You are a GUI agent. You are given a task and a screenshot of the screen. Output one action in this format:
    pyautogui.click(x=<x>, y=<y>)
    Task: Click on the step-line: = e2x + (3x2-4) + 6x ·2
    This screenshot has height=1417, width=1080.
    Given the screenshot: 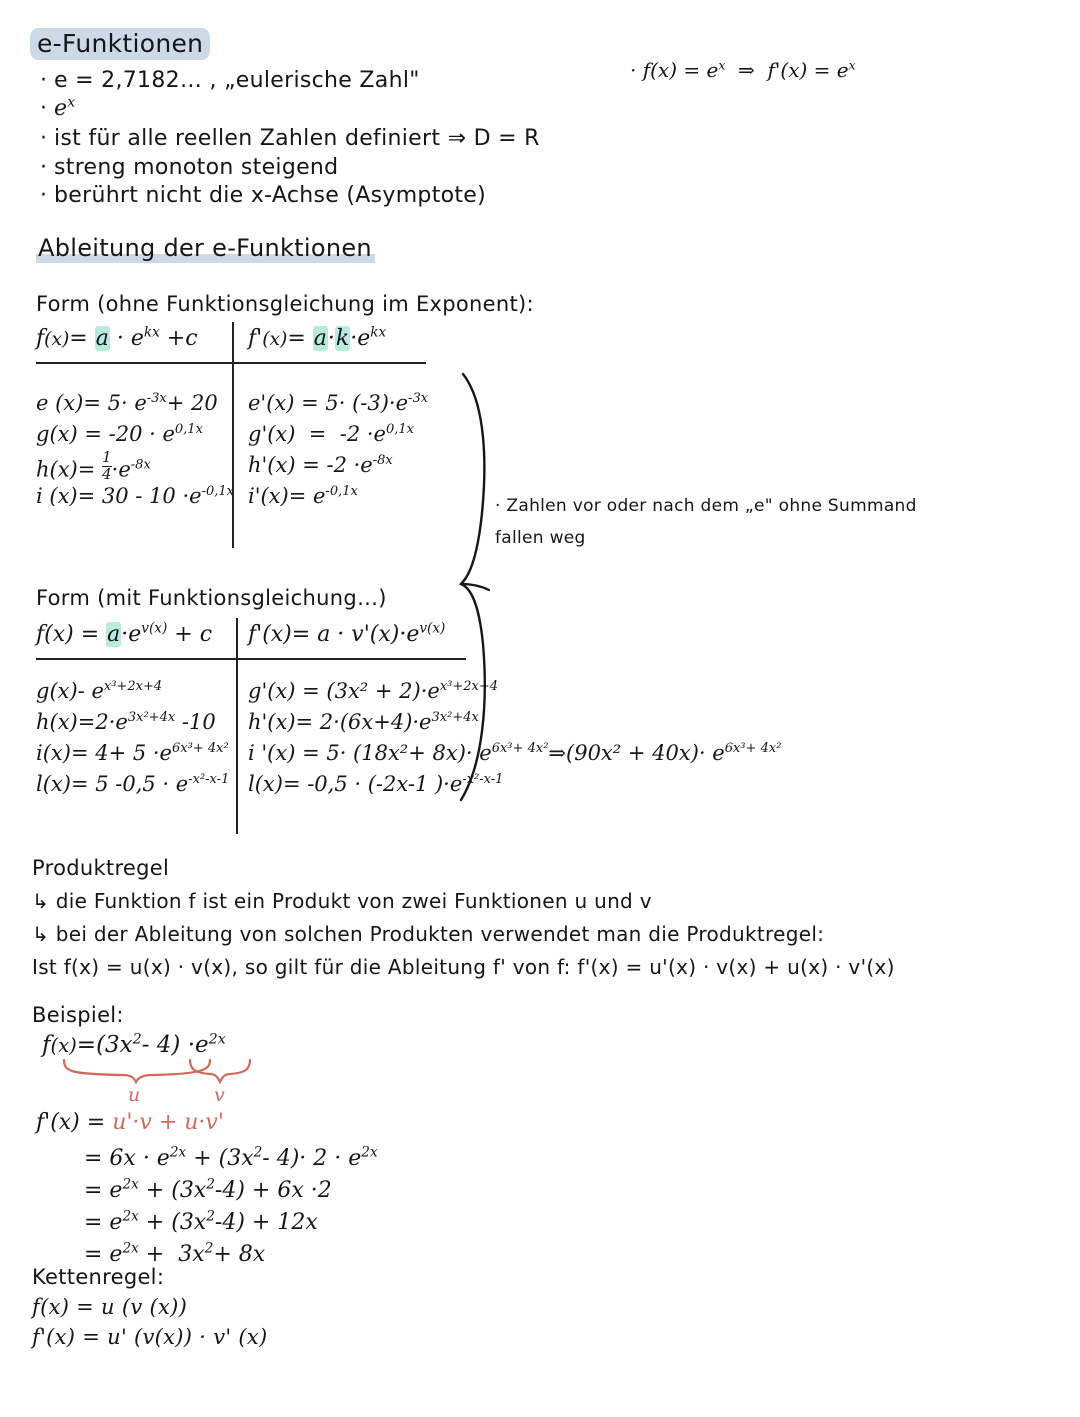 What is the action you would take?
    pyautogui.click(x=208, y=1189)
    